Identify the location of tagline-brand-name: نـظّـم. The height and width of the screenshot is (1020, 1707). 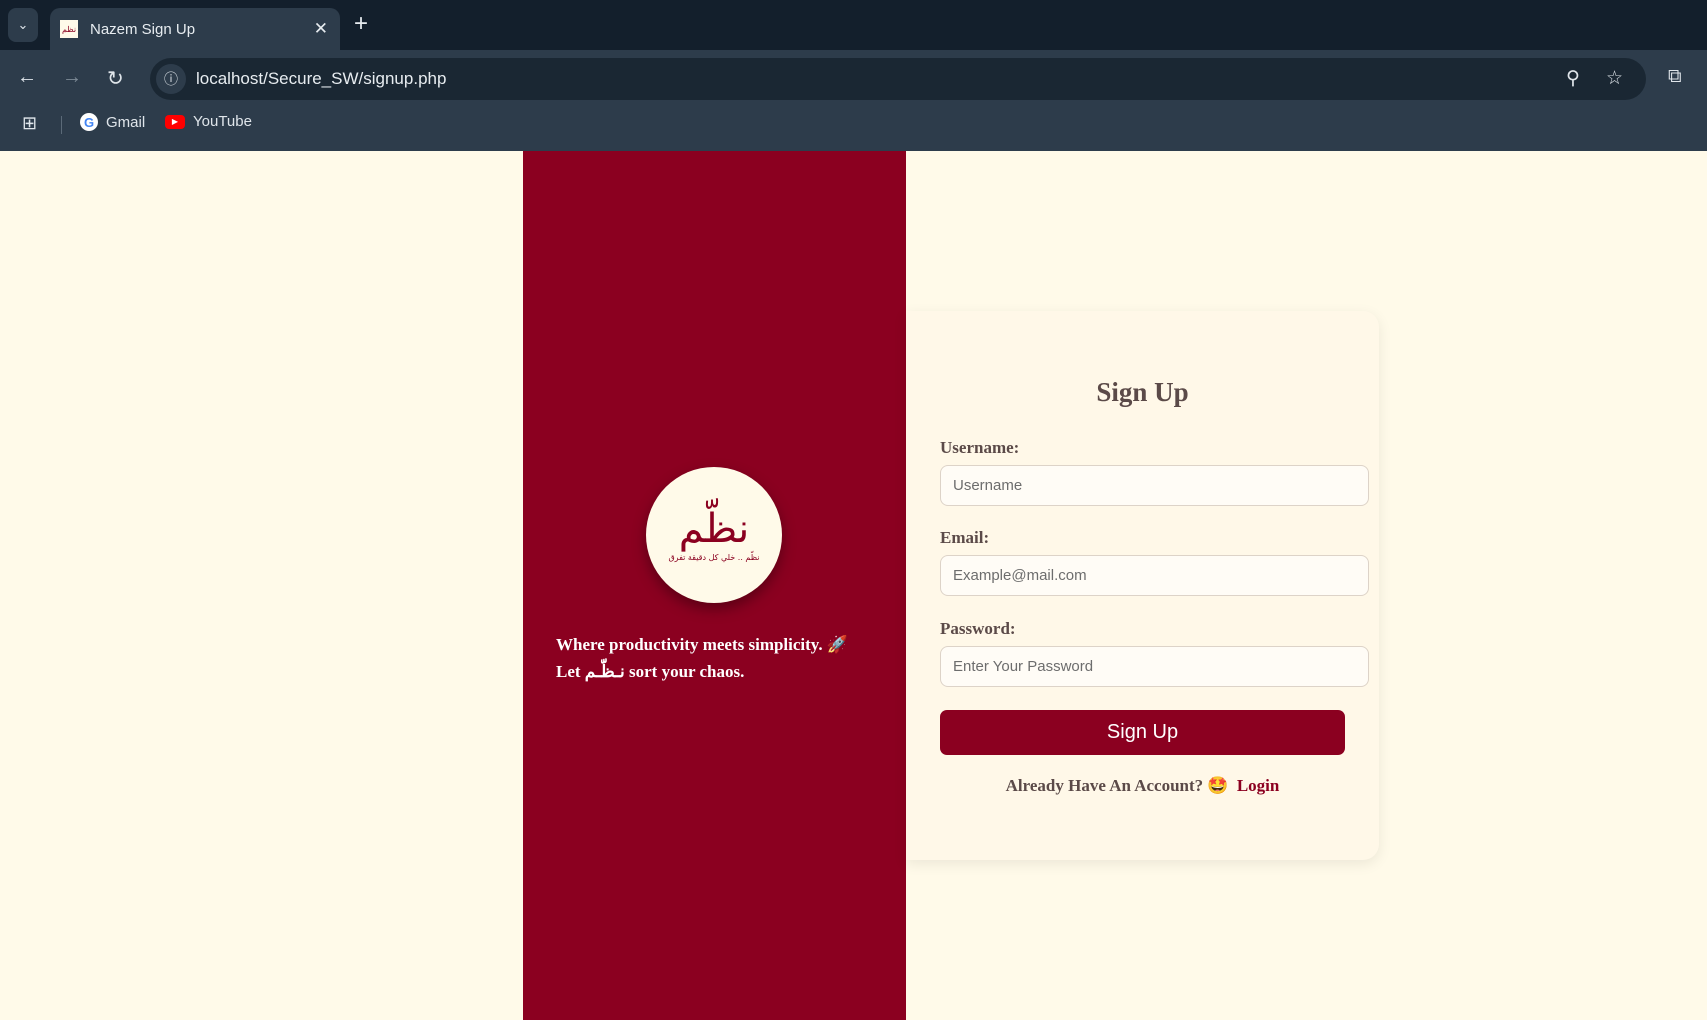
(604, 671).